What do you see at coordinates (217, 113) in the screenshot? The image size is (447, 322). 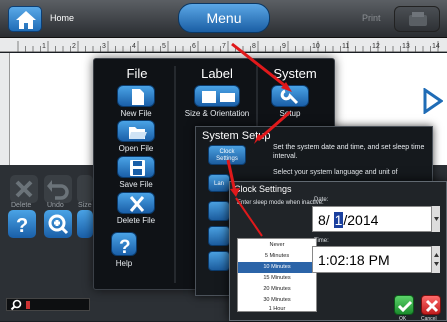 I see `size-orientation-label: Size & Orientation` at bounding box center [217, 113].